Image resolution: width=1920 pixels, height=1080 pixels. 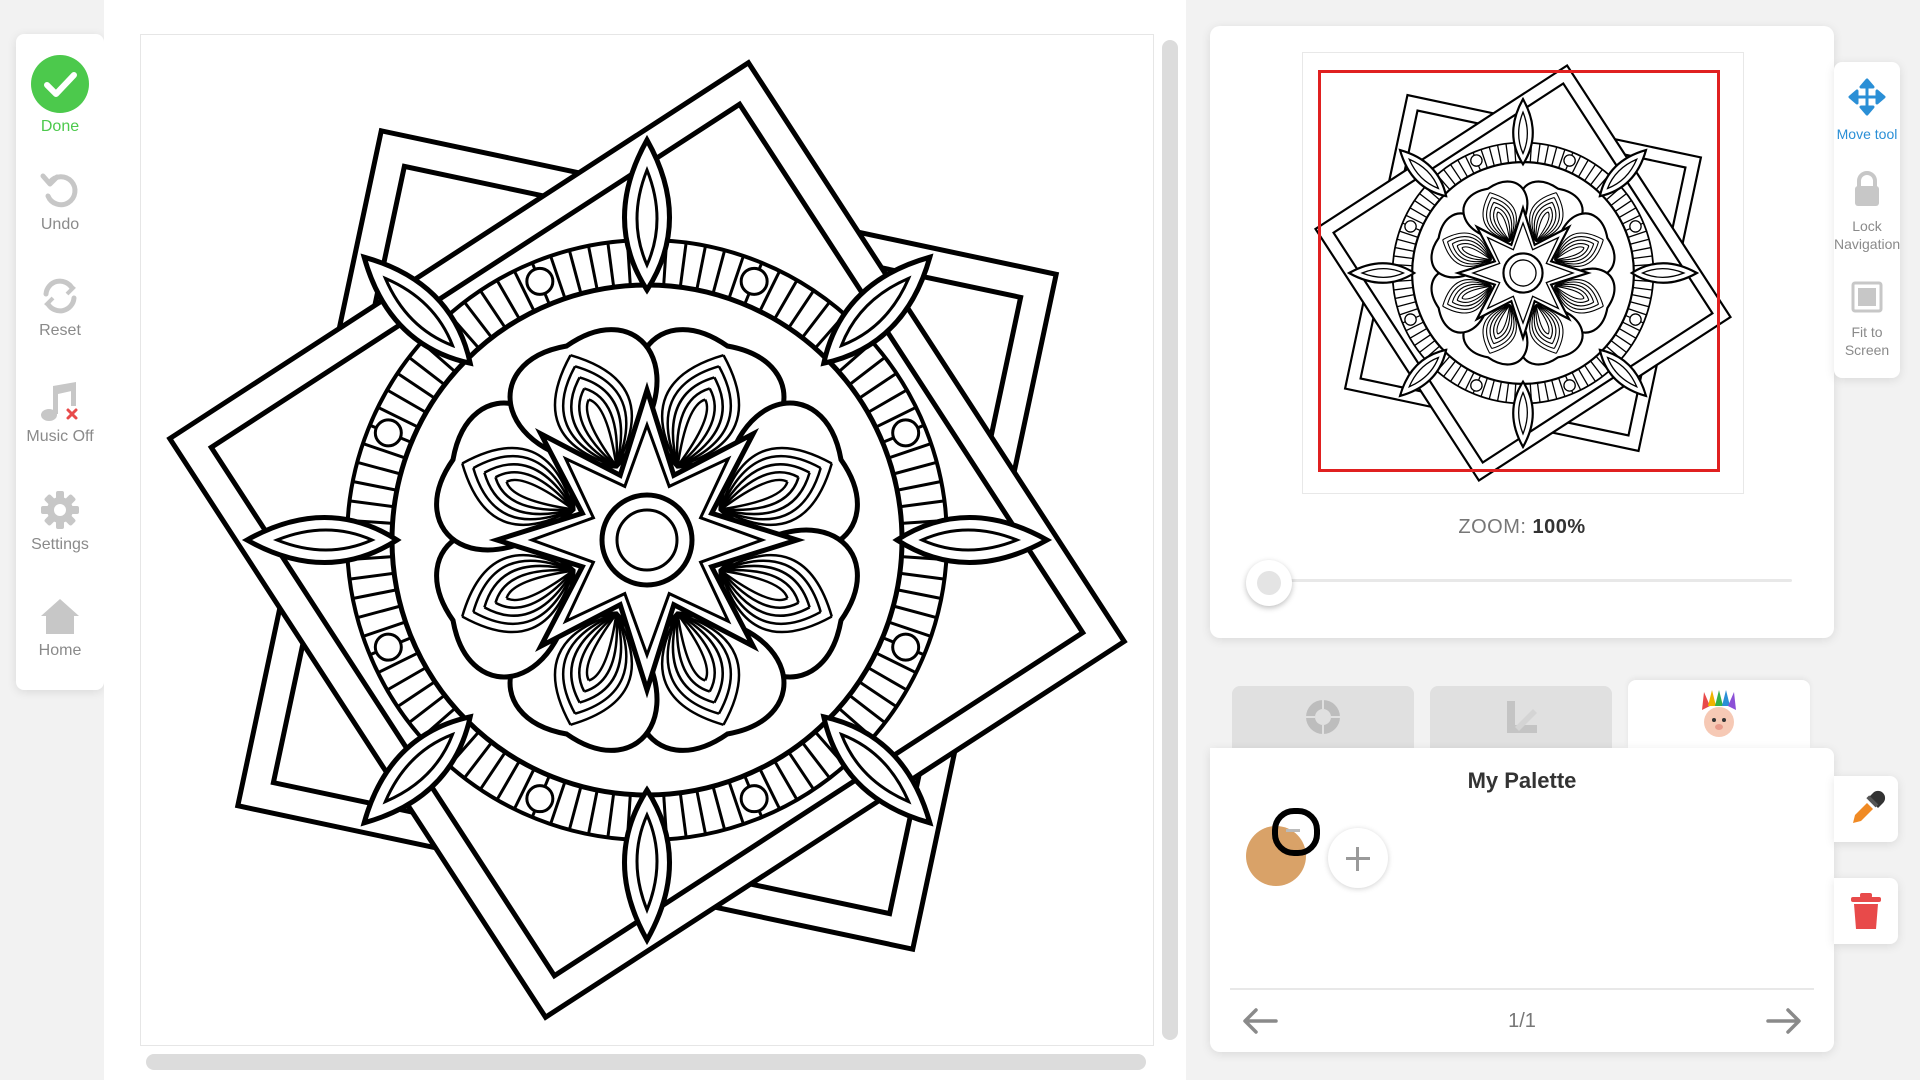 I want to click on lock-navigation-label: Lock Navigation, so click(x=1867, y=235).